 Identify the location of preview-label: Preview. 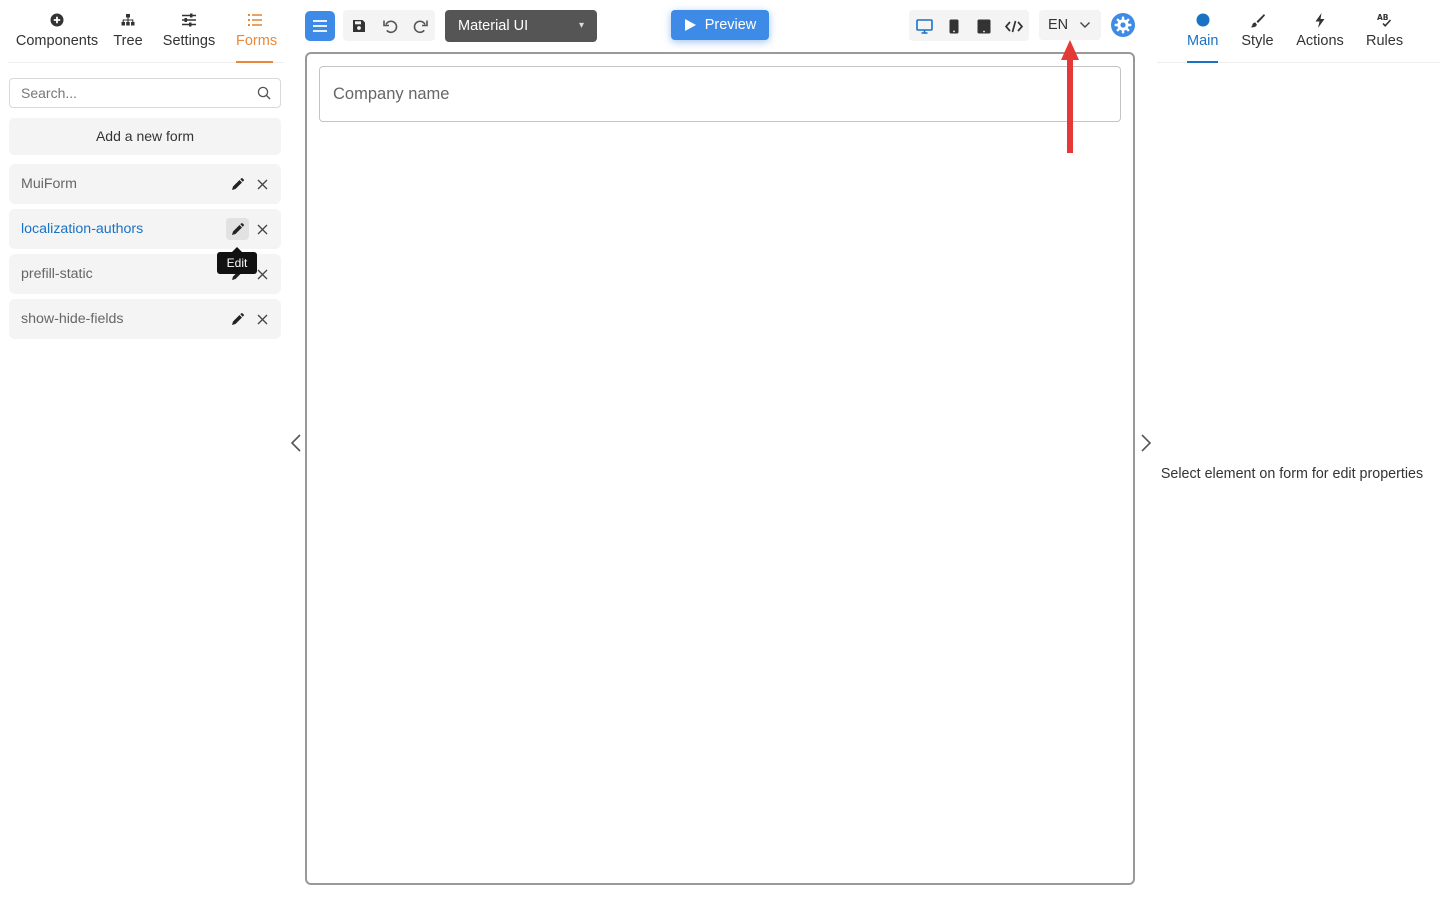
(730, 25).